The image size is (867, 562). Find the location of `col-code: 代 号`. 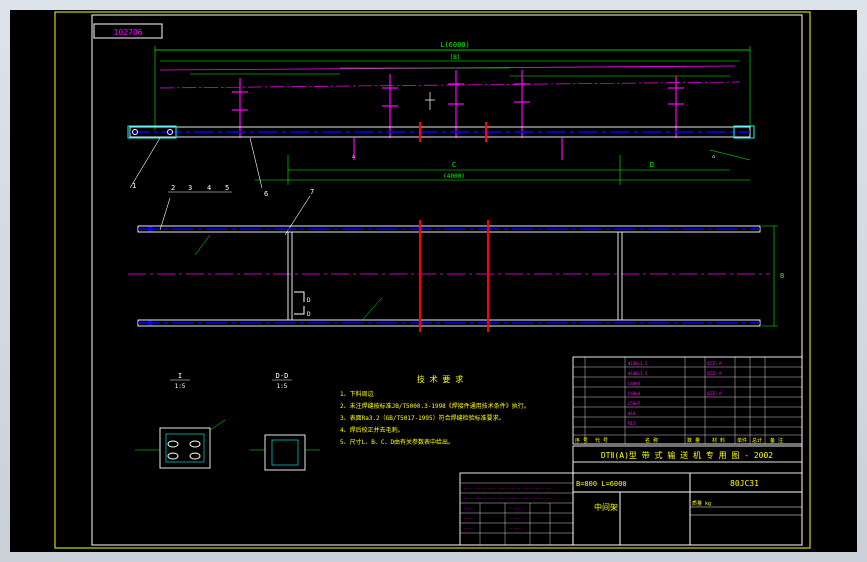

col-code: 代 号 is located at coordinates (601, 440).